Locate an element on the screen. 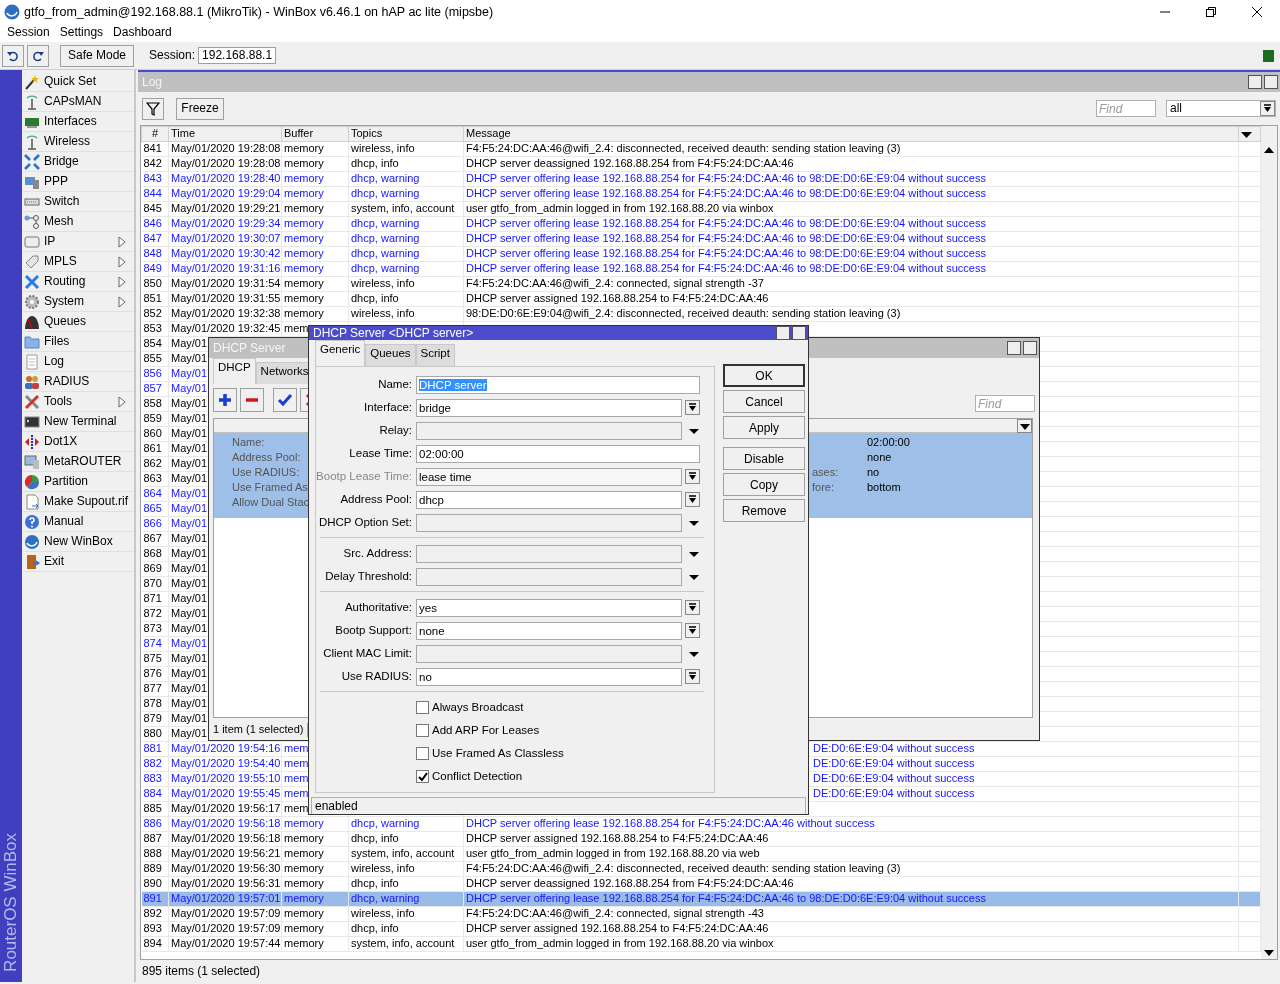  sidebar-item: Bridge is located at coordinates (78, 162).